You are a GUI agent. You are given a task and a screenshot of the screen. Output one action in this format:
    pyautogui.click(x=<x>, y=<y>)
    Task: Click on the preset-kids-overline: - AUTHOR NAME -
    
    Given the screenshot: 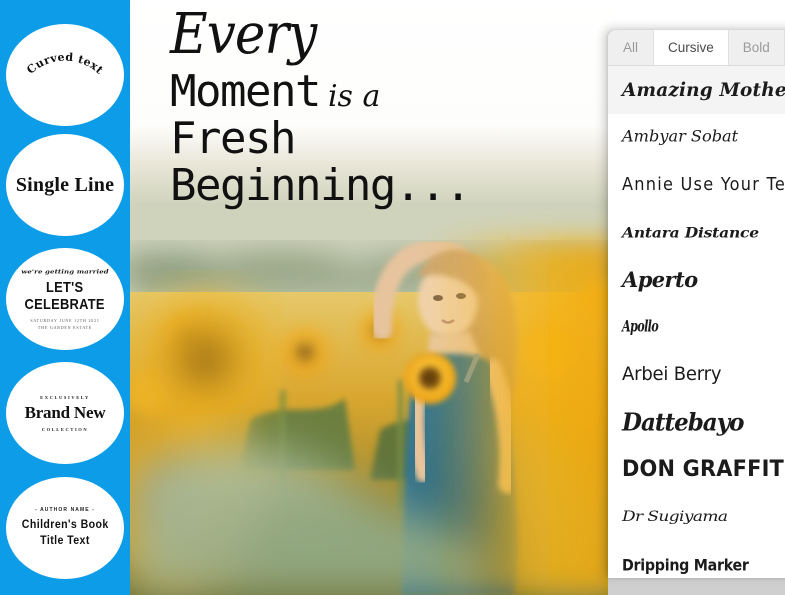 What is the action you would take?
    pyautogui.click(x=65, y=510)
    